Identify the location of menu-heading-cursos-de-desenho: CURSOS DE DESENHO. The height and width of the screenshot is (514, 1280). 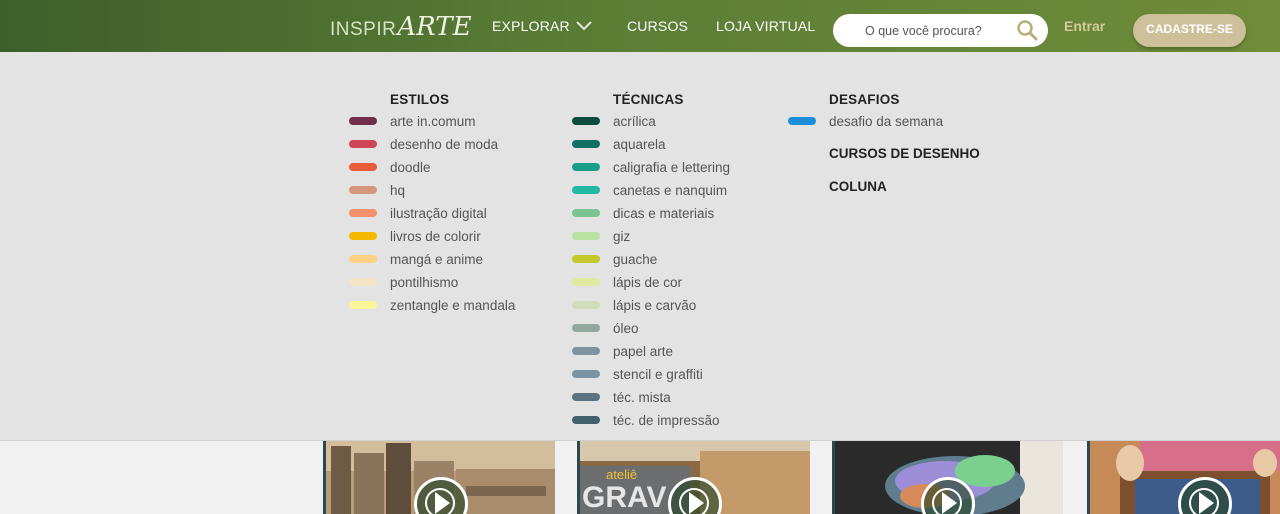
(884, 153).